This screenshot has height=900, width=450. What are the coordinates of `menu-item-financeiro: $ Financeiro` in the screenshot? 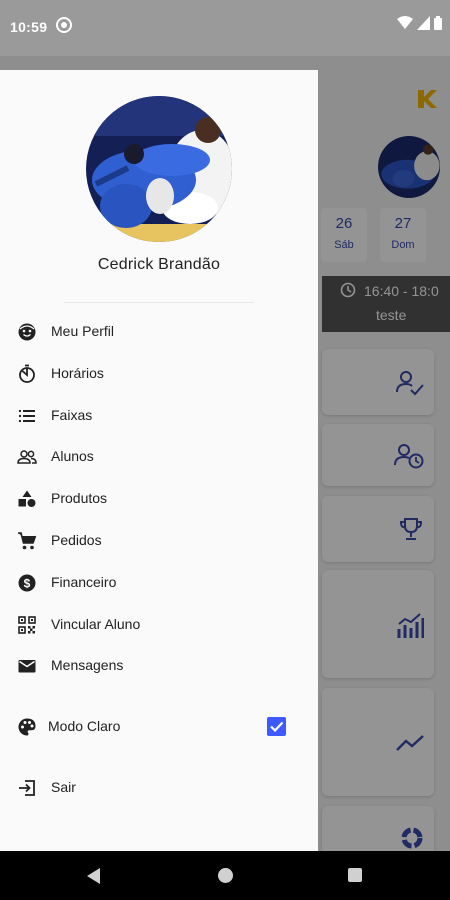 It's located at (159, 583).